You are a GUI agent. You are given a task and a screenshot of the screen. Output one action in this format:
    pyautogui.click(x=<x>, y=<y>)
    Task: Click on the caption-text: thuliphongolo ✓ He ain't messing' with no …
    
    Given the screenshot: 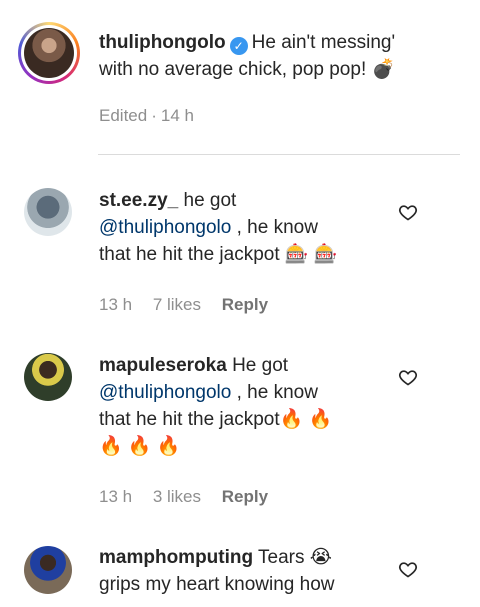 What is the action you would take?
    pyautogui.click(x=269, y=56)
    